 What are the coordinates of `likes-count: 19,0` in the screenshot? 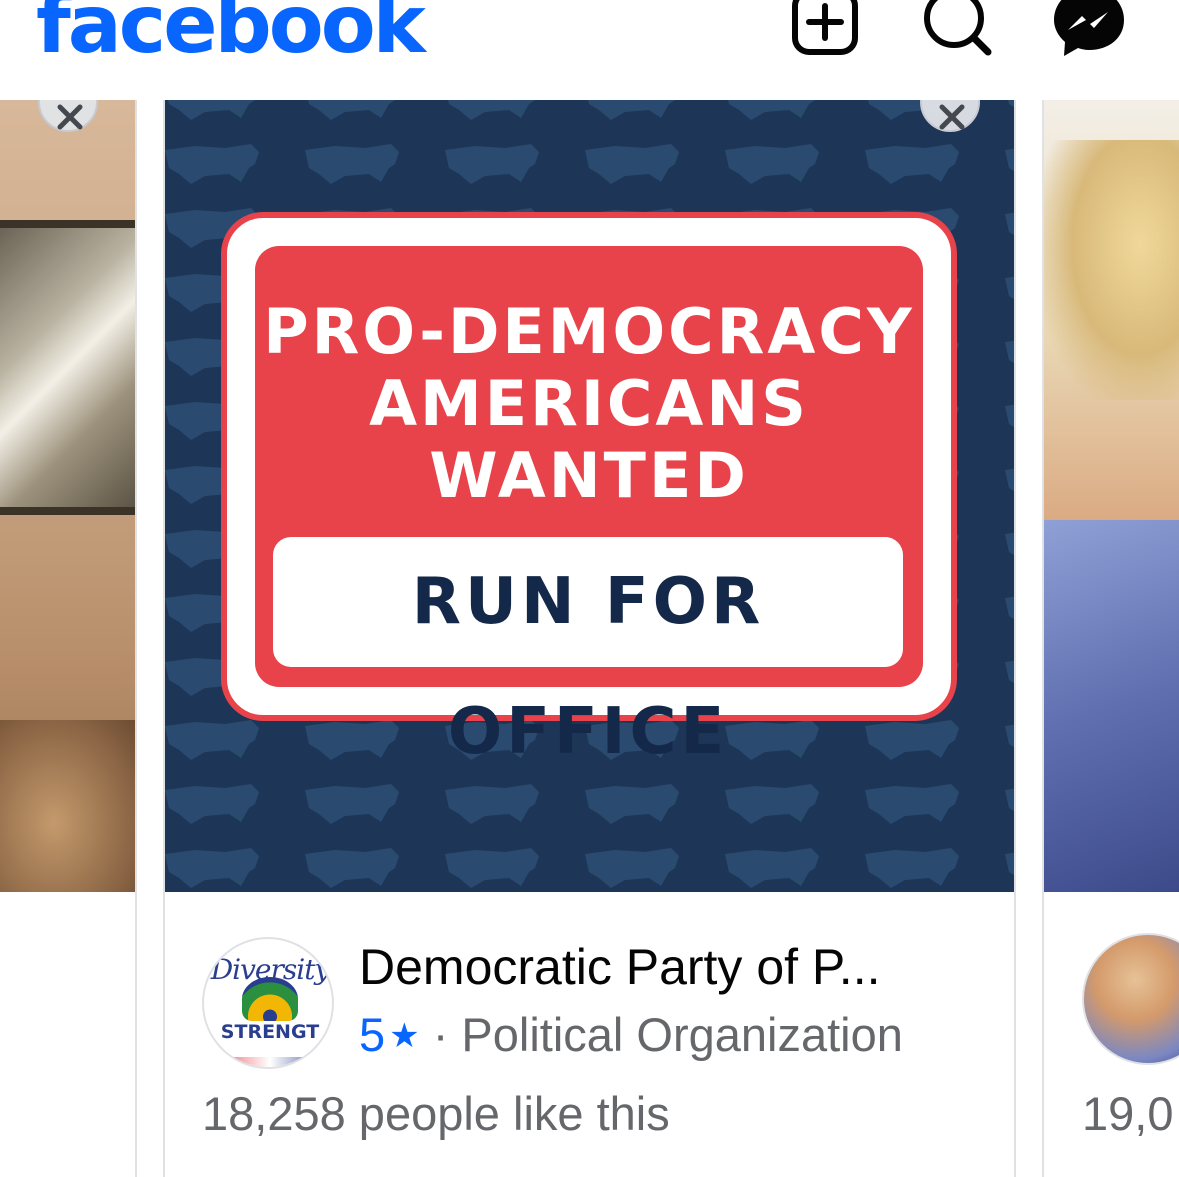 It's located at (1128, 1113).